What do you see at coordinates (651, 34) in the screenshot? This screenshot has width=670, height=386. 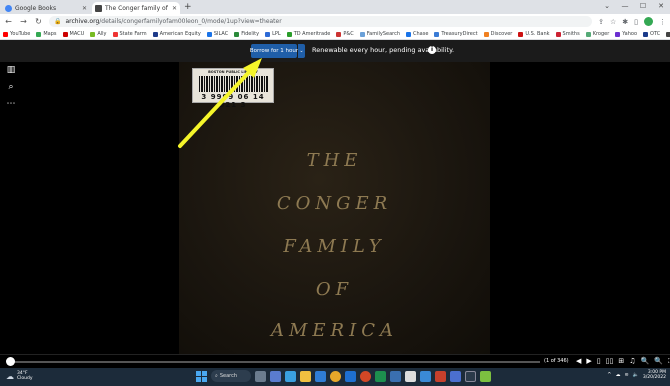 I see `bookmark-item: OTC` at bounding box center [651, 34].